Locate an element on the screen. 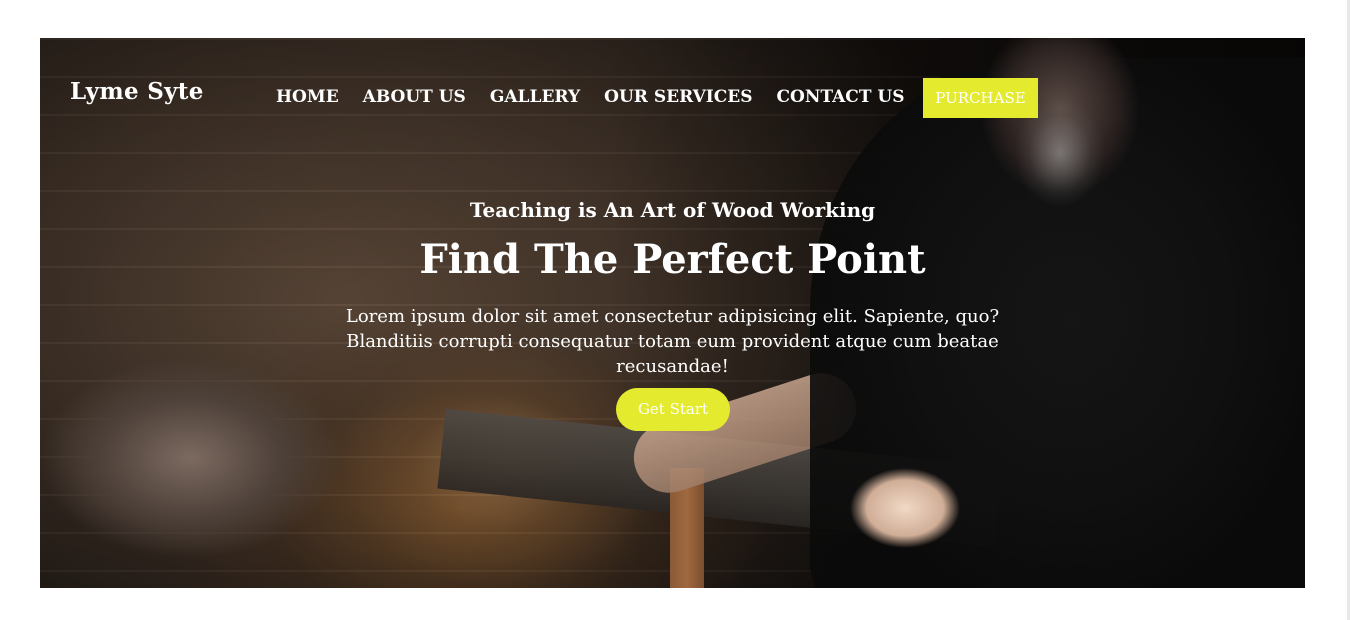  nav-item-contact-us: CONTACT US is located at coordinates (841, 97).